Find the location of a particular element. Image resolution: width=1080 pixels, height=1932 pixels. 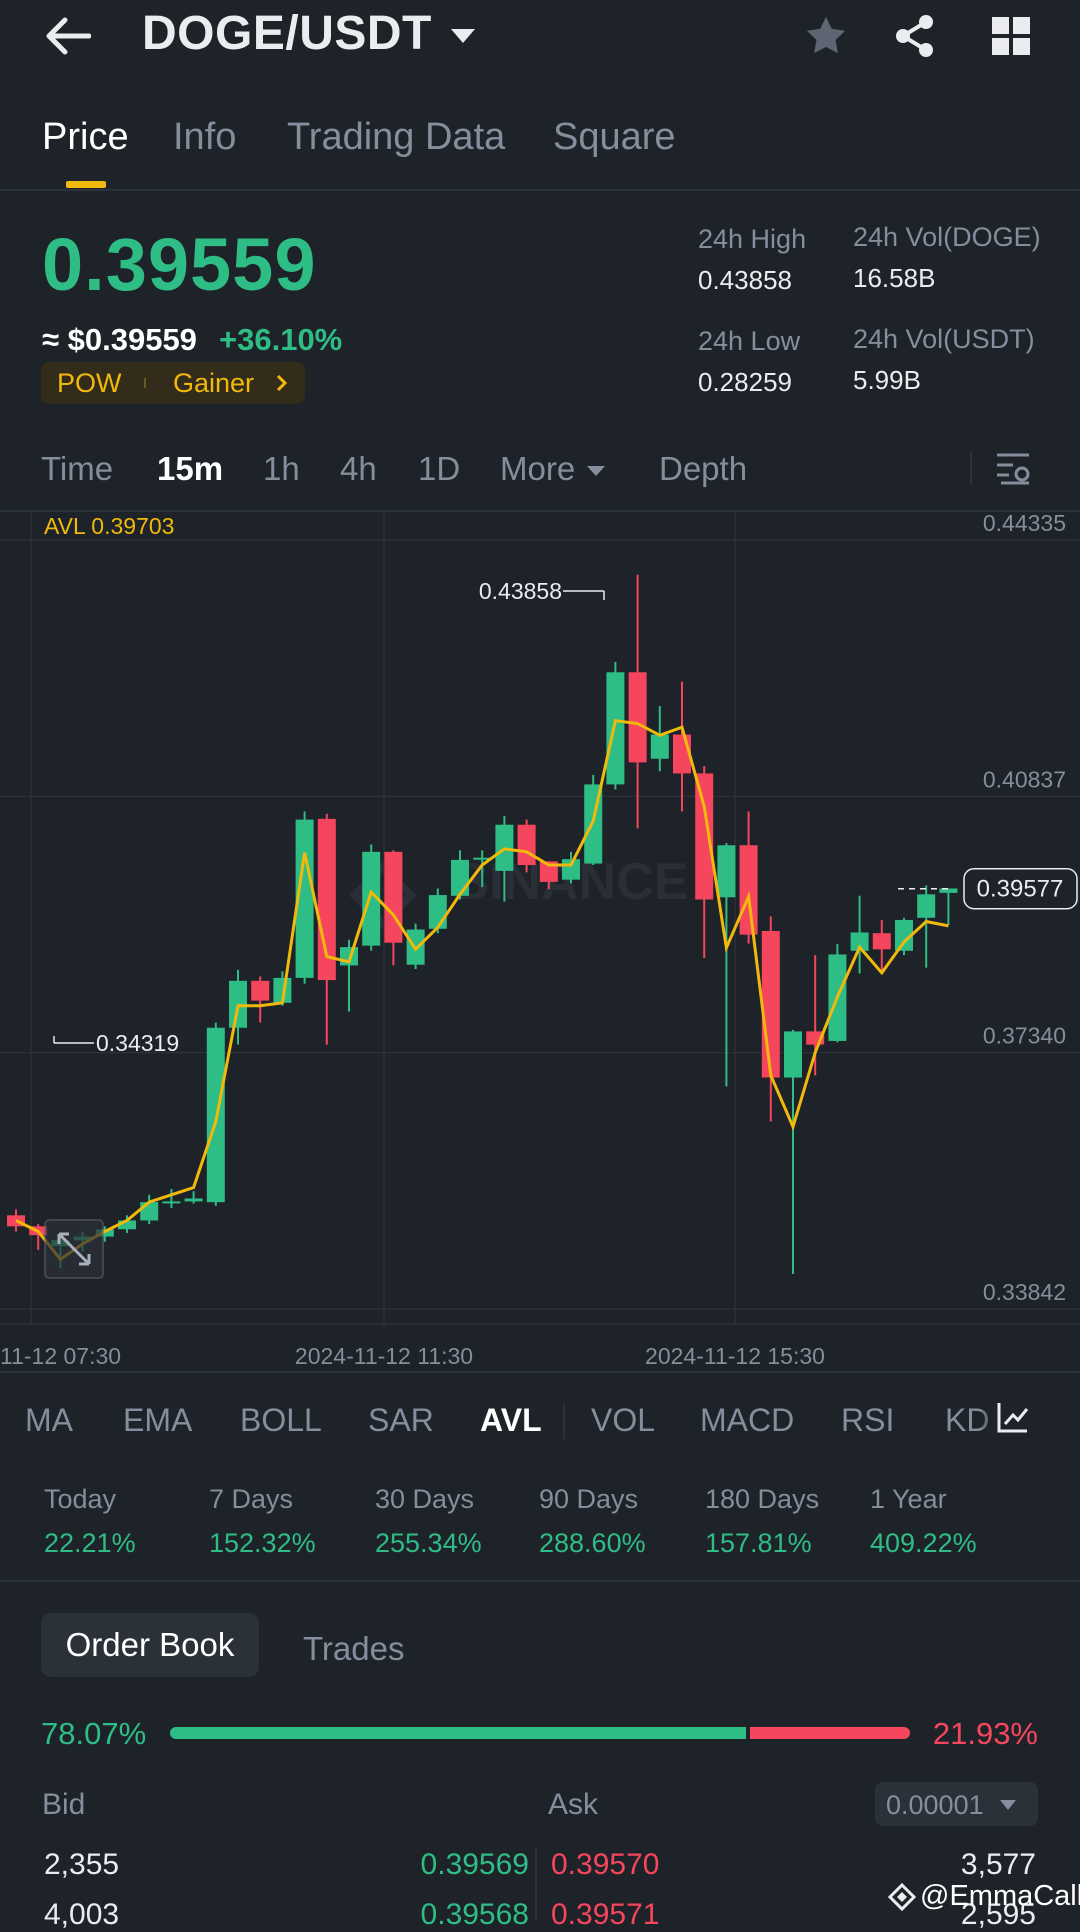

bid-percentage: 78.07% is located at coordinates (94, 1733).